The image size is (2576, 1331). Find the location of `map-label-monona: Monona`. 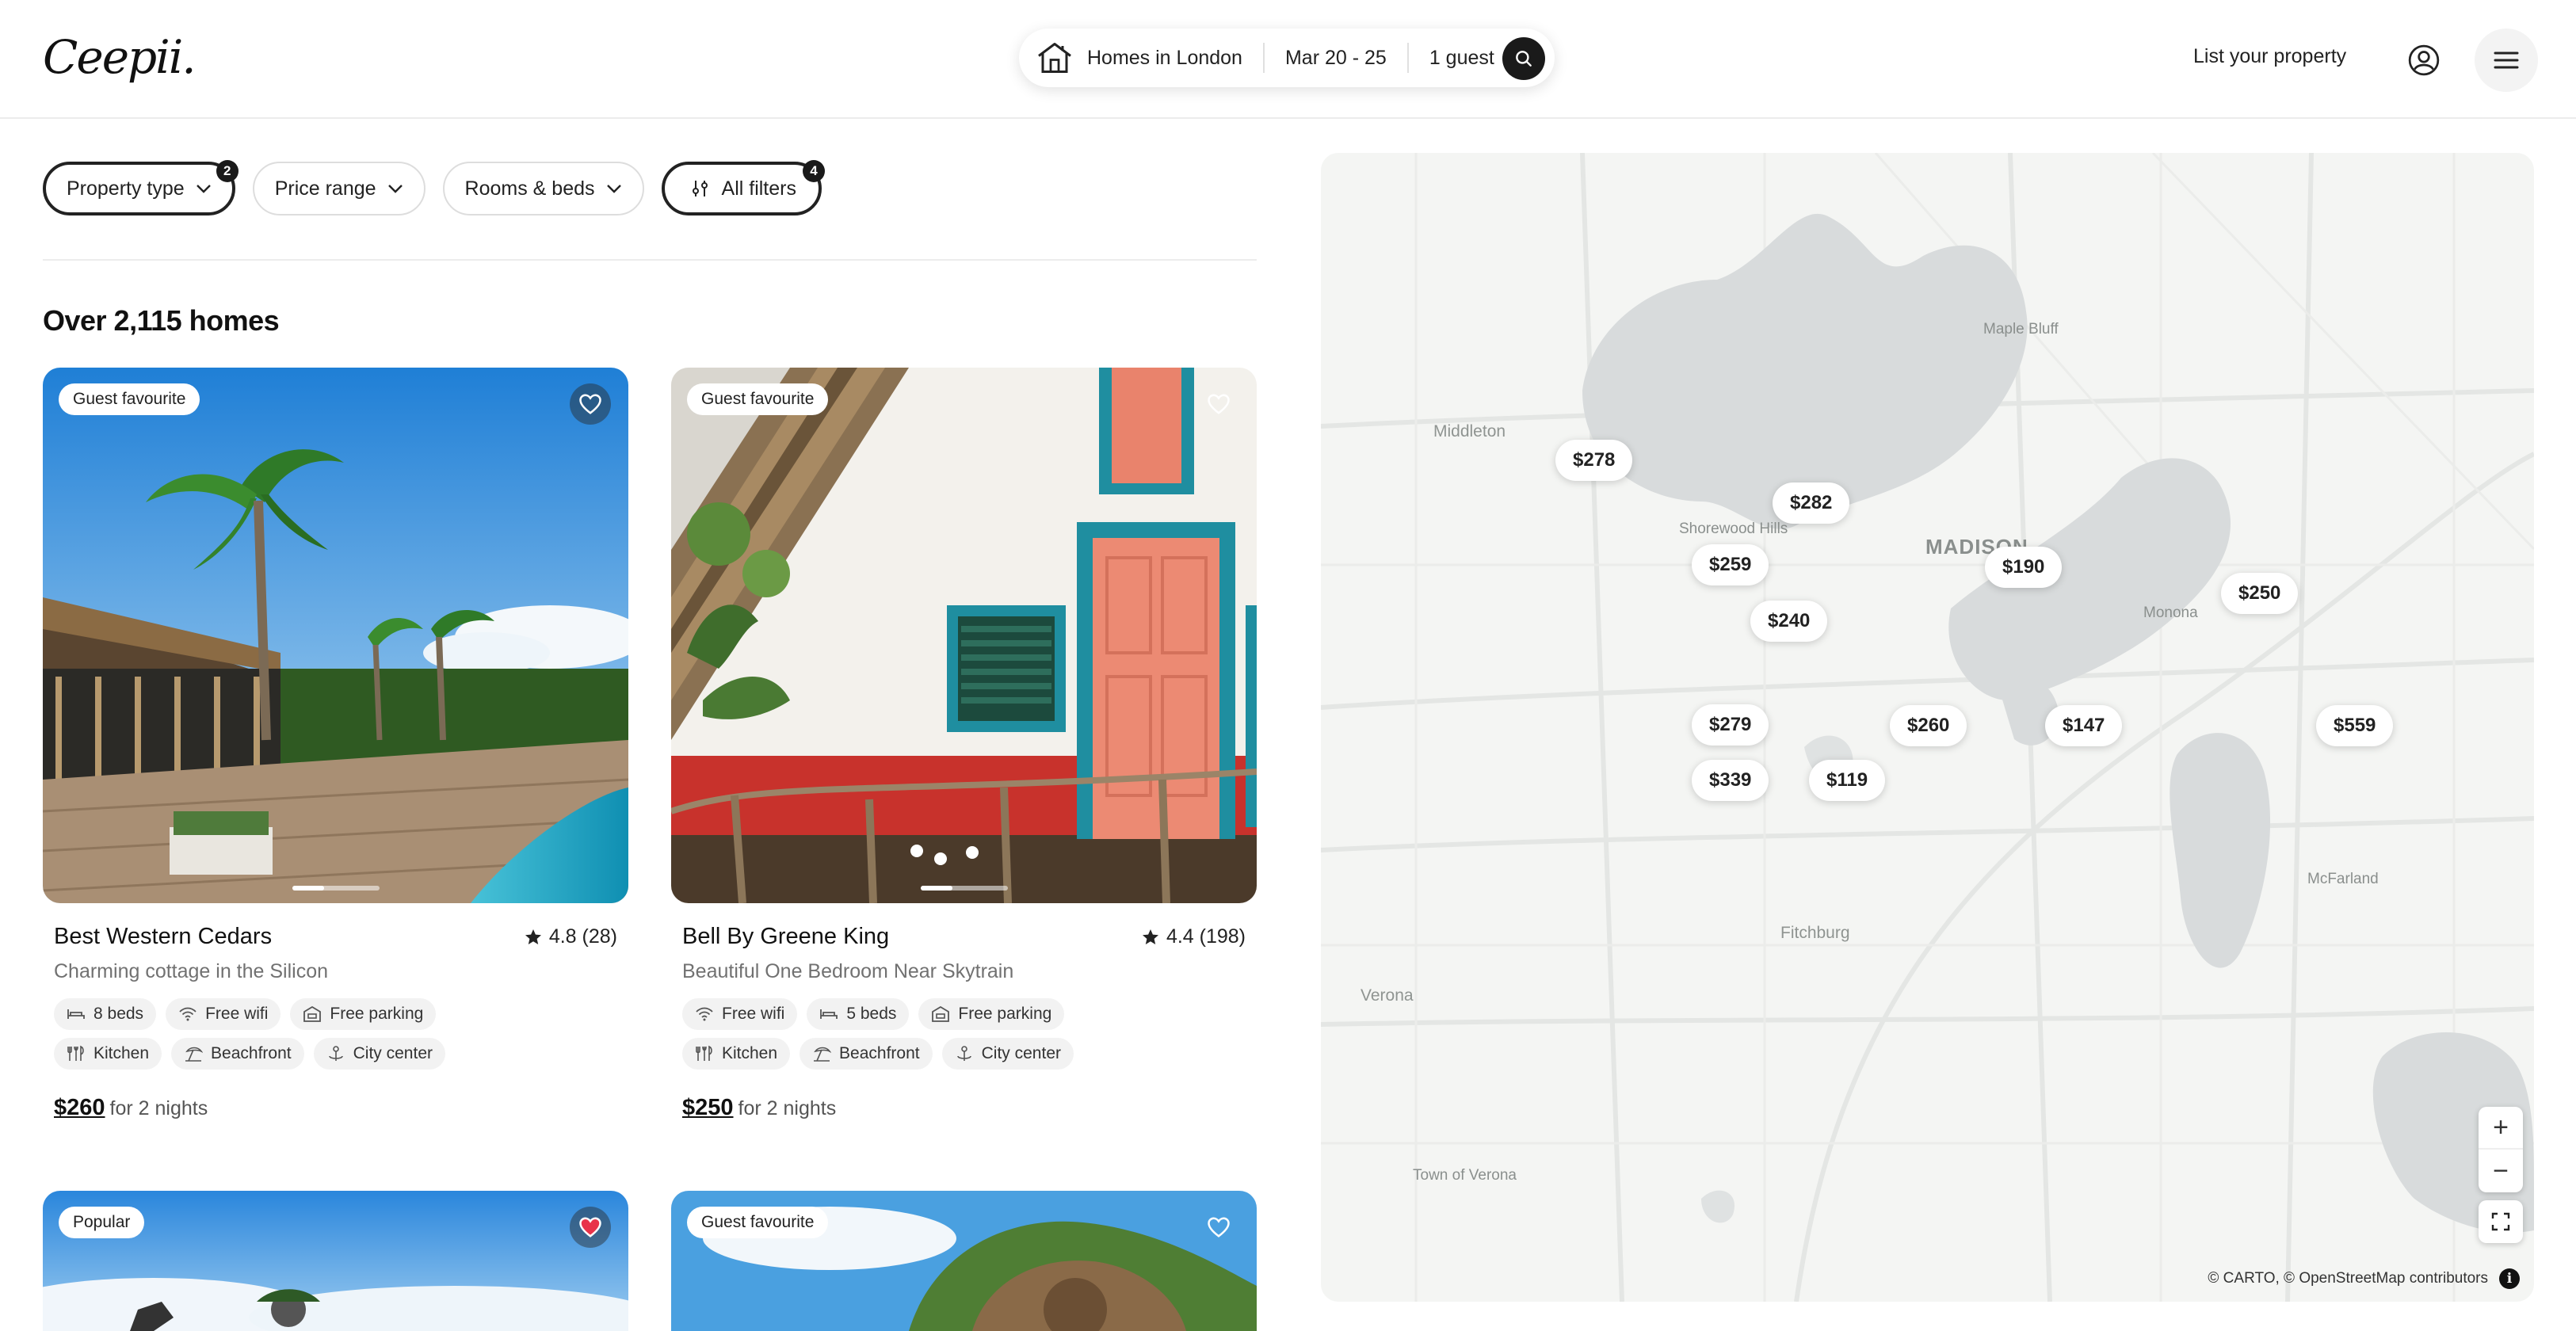

map-label-monona: Monona is located at coordinates (2170, 612).